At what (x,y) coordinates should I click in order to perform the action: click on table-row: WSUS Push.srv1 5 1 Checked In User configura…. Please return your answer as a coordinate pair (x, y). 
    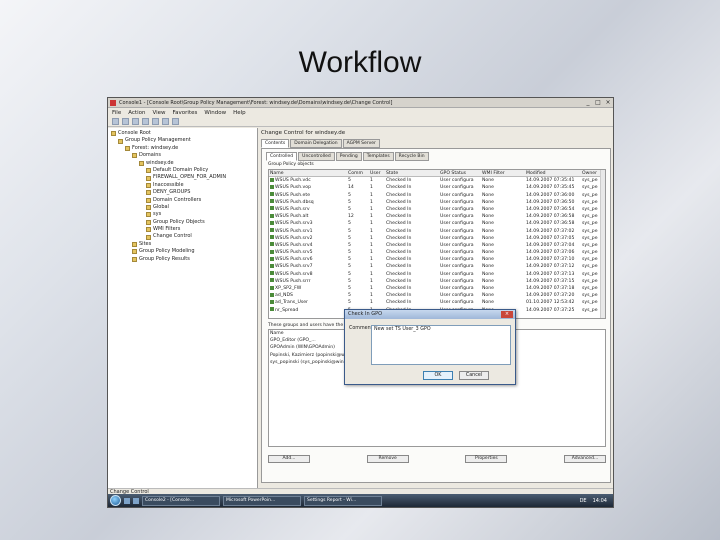
    Looking at the image, I should click on (437, 231).